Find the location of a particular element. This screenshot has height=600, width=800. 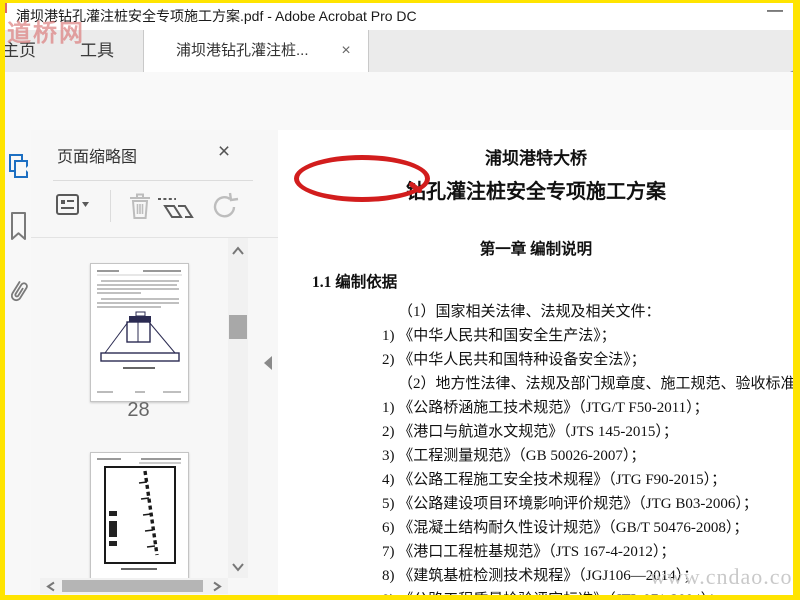

document-line: 3) 《工程测量规范》（GB 50026-2007）； is located at coordinates (514, 456).